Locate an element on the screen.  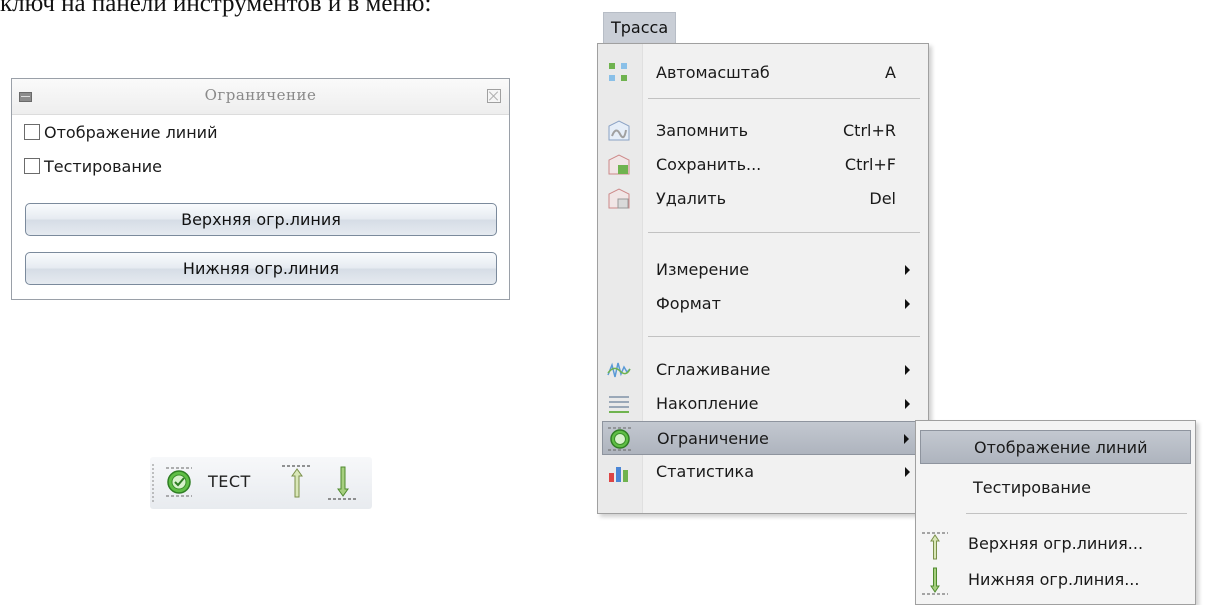
menu-item-label: Удалить is located at coordinates (691, 198).